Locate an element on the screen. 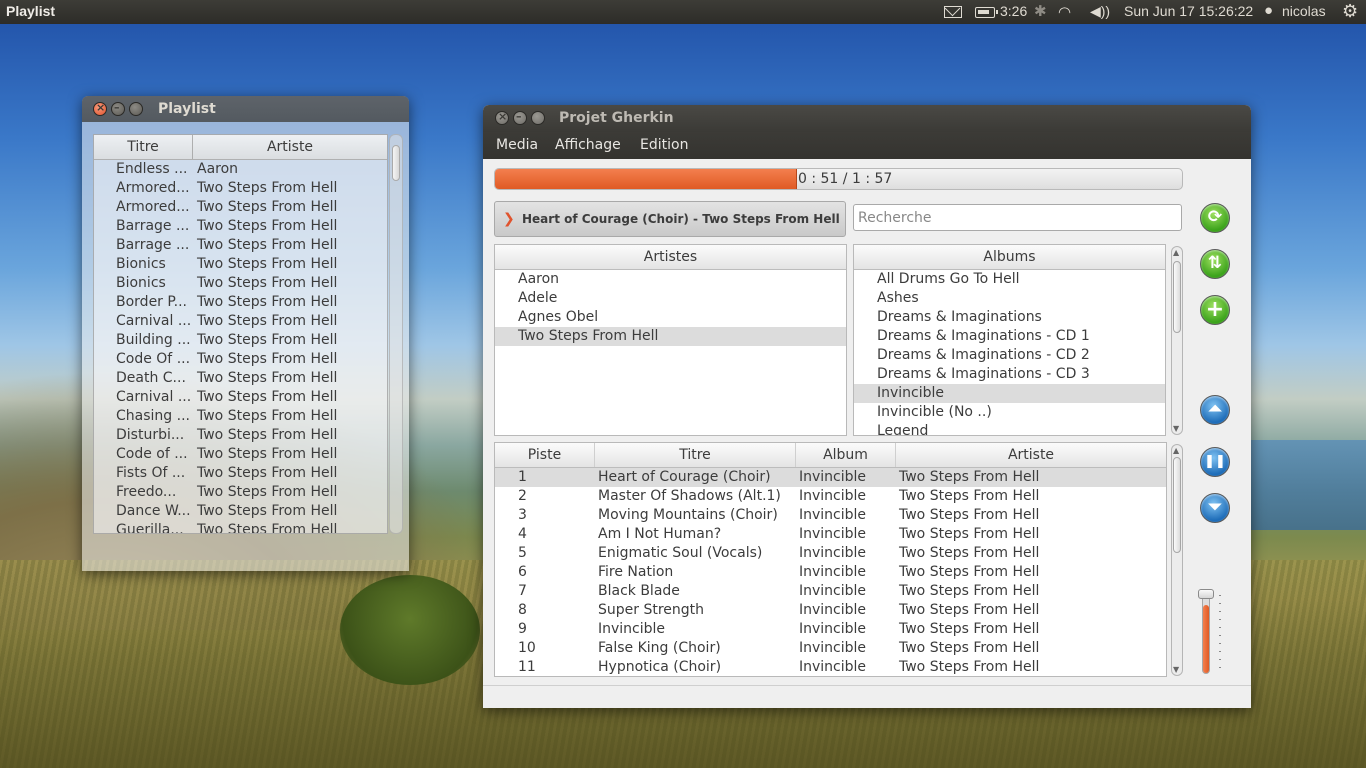 The image size is (1366, 768). column-header-piste: Piste is located at coordinates (545, 455).